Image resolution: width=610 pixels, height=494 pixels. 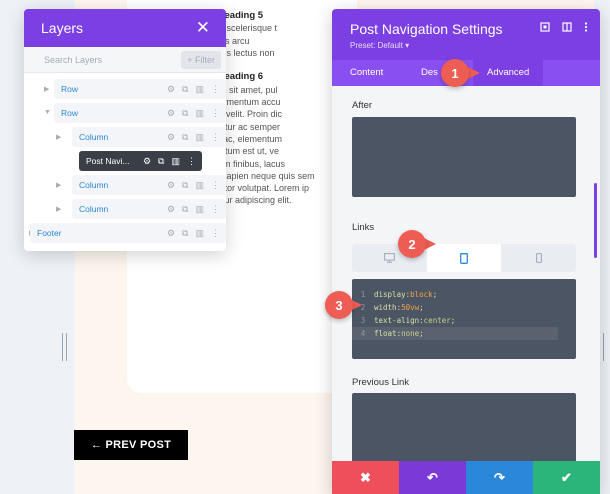 I want to click on settings-footer: ✖ ↶ ↷ ✔, so click(x=466, y=477).